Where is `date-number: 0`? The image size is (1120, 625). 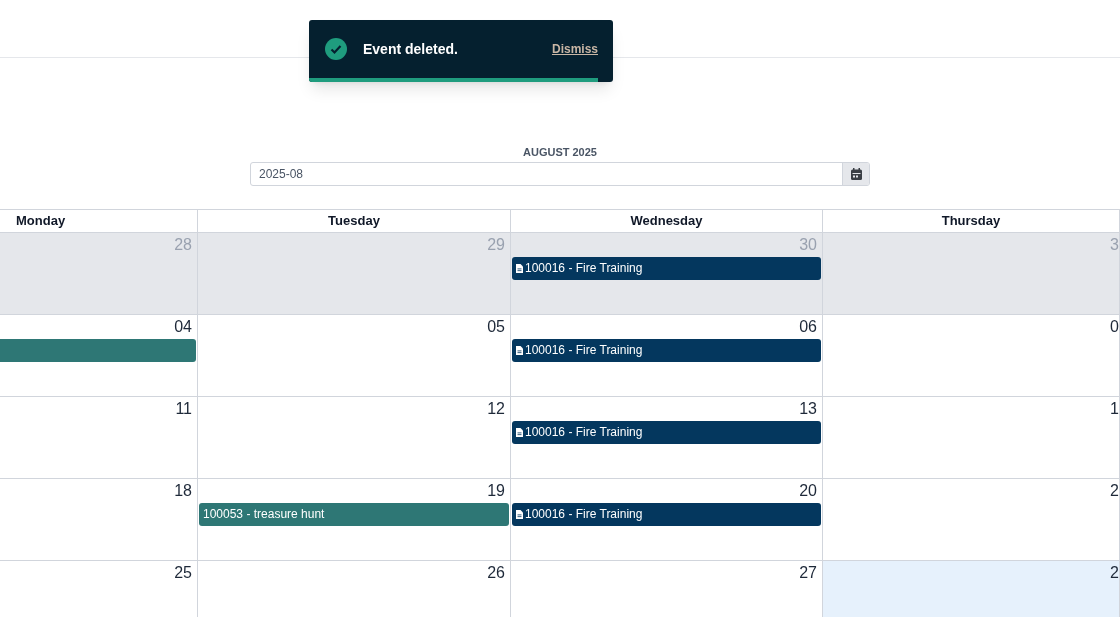
date-number: 0 is located at coordinates (1114, 326).